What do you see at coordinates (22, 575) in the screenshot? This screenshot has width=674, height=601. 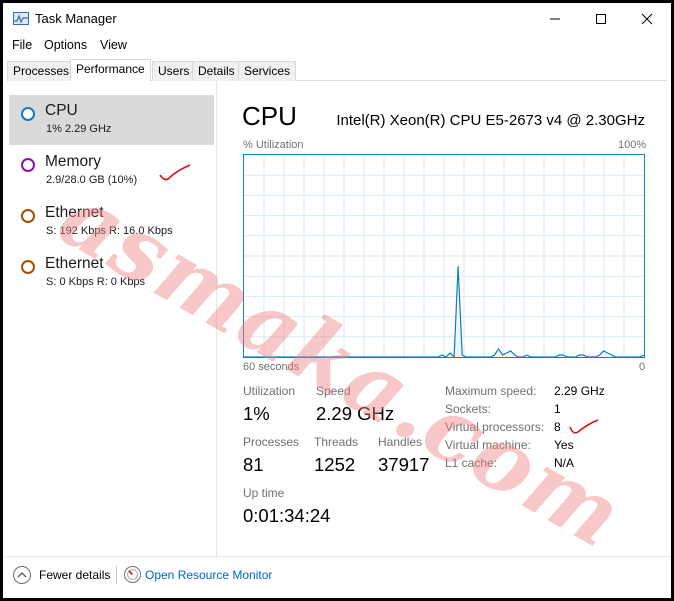 I see `chevron-up-icon` at bounding box center [22, 575].